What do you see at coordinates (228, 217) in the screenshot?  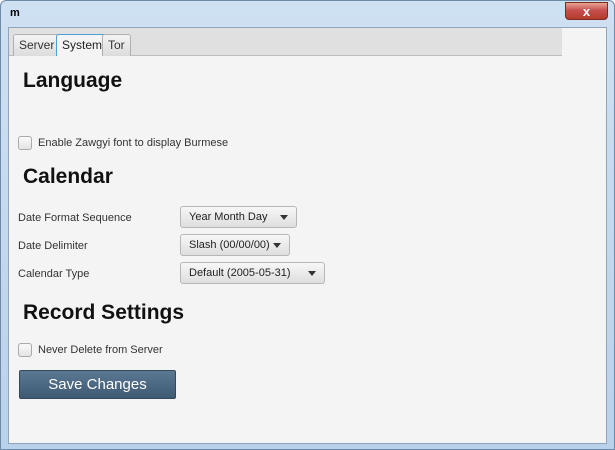 I see `date-format-value: Year Month Day` at bounding box center [228, 217].